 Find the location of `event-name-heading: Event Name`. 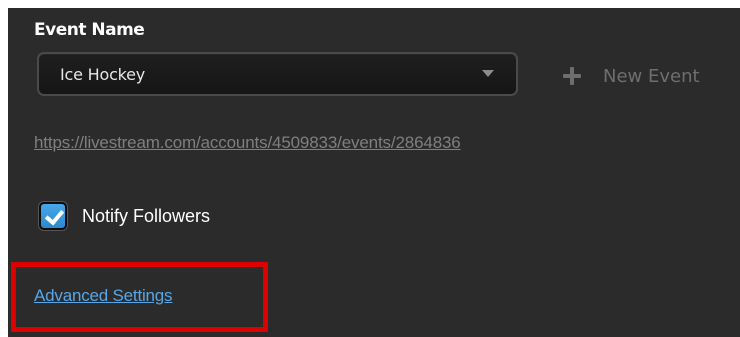

event-name-heading: Event Name is located at coordinates (89, 30).